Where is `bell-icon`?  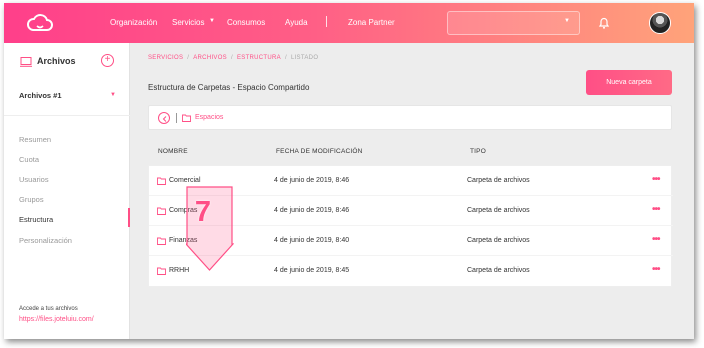
bell-icon is located at coordinates (604, 23).